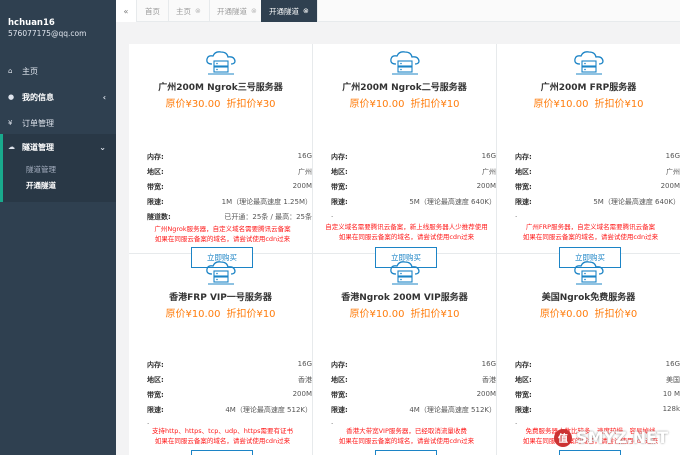 The height and width of the screenshot is (455, 680). I want to click on tab-open-tunnel-1: 开通隧道 ⊗, so click(237, 11).